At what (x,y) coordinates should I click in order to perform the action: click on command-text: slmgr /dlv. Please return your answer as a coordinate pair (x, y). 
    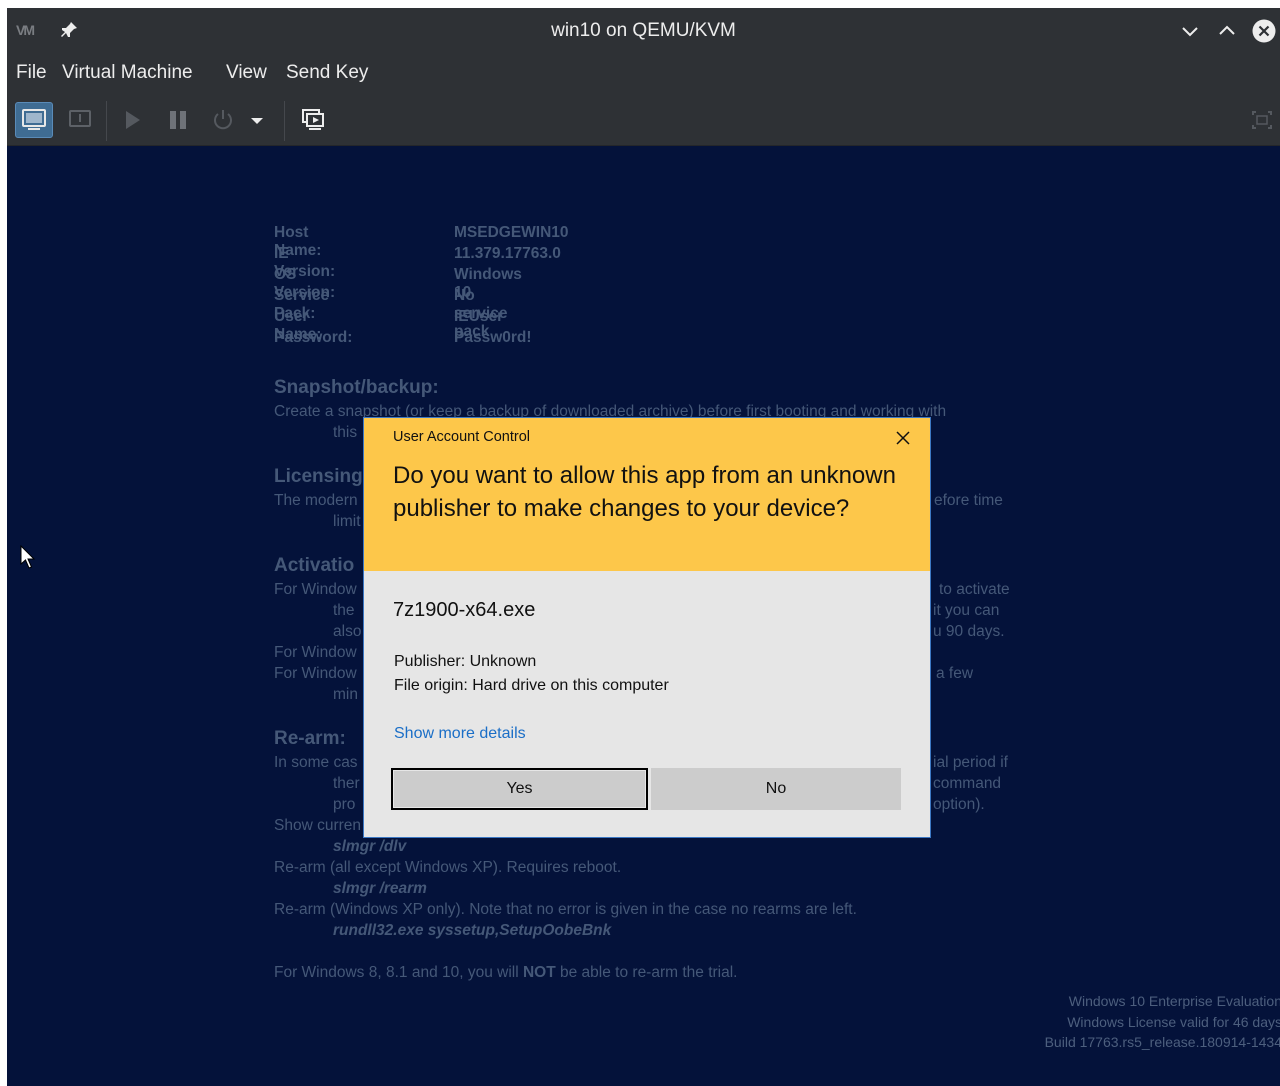
    Looking at the image, I should click on (370, 846).